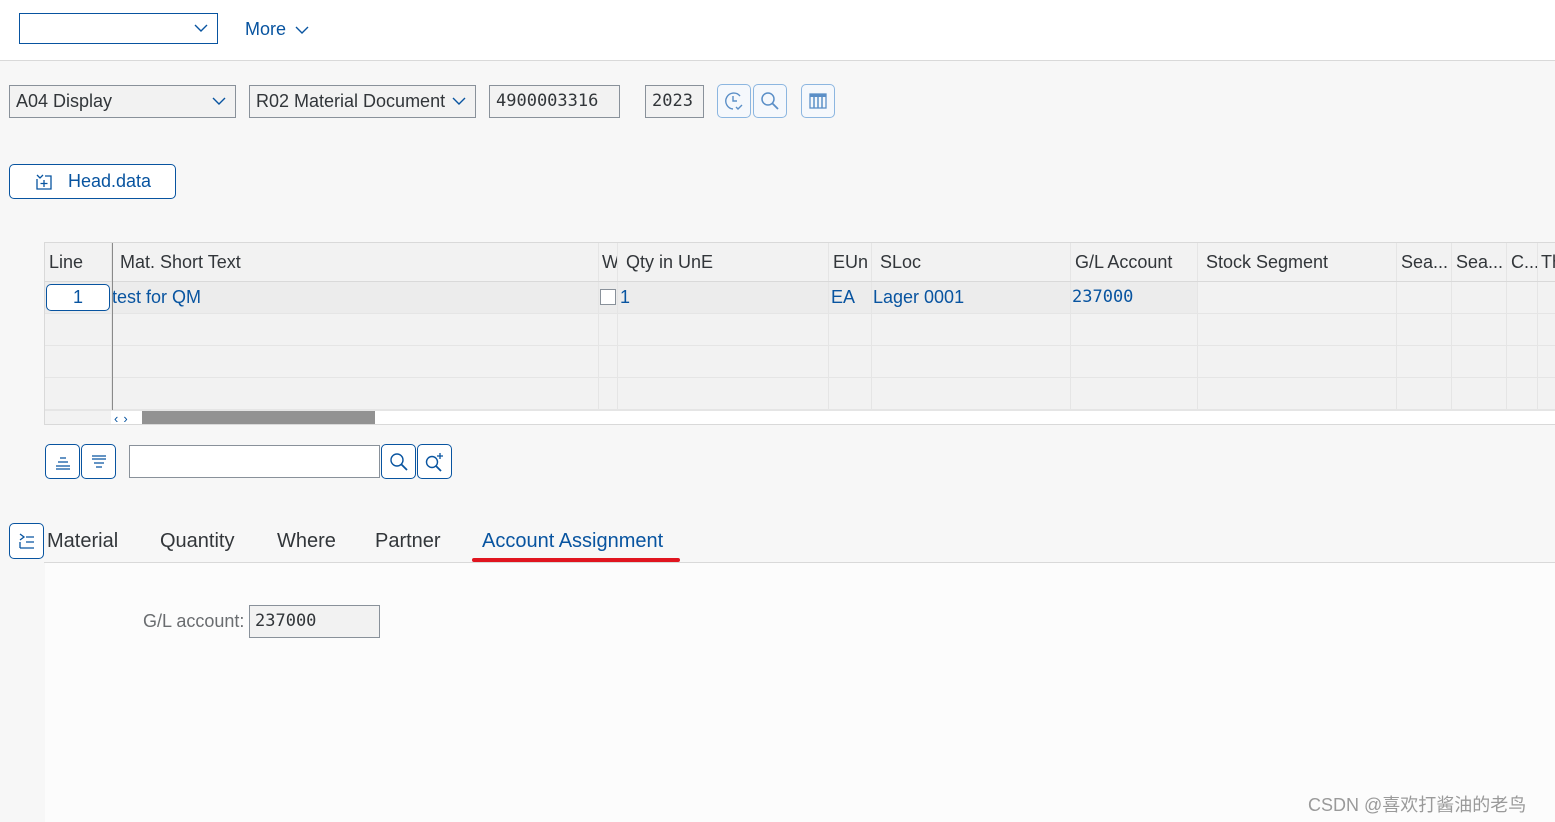 This screenshot has height=822, width=1555. Describe the element at coordinates (125, 417) in the screenshot. I see `scroll-right-icon: ›` at that location.